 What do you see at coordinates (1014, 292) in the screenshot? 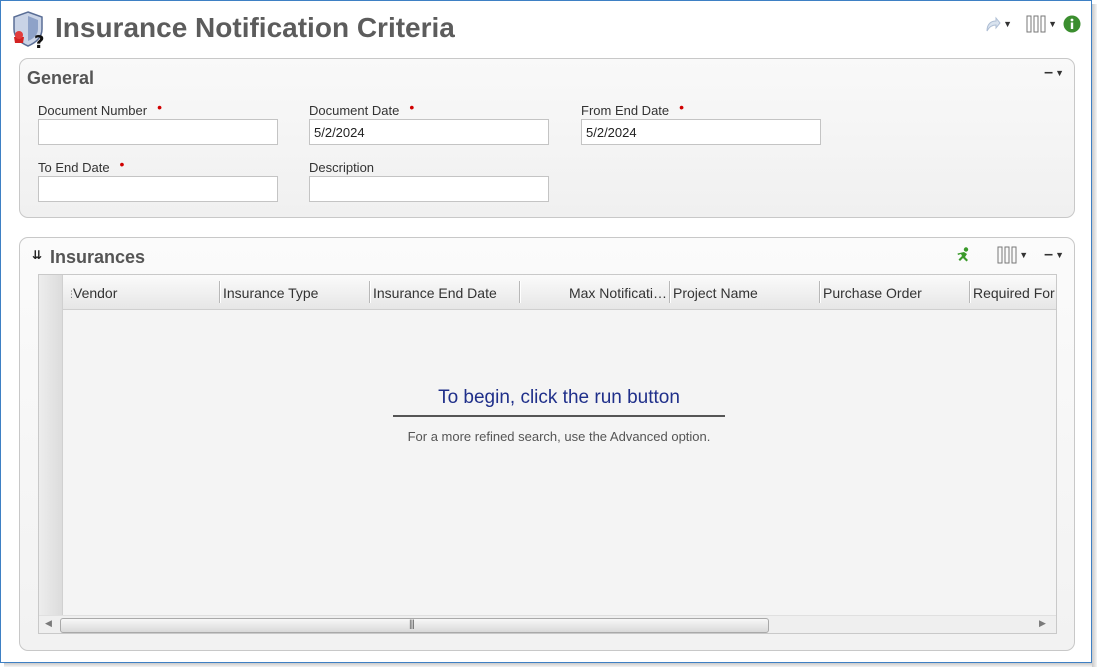
I see `column-header-required-for: Required For` at bounding box center [1014, 292].